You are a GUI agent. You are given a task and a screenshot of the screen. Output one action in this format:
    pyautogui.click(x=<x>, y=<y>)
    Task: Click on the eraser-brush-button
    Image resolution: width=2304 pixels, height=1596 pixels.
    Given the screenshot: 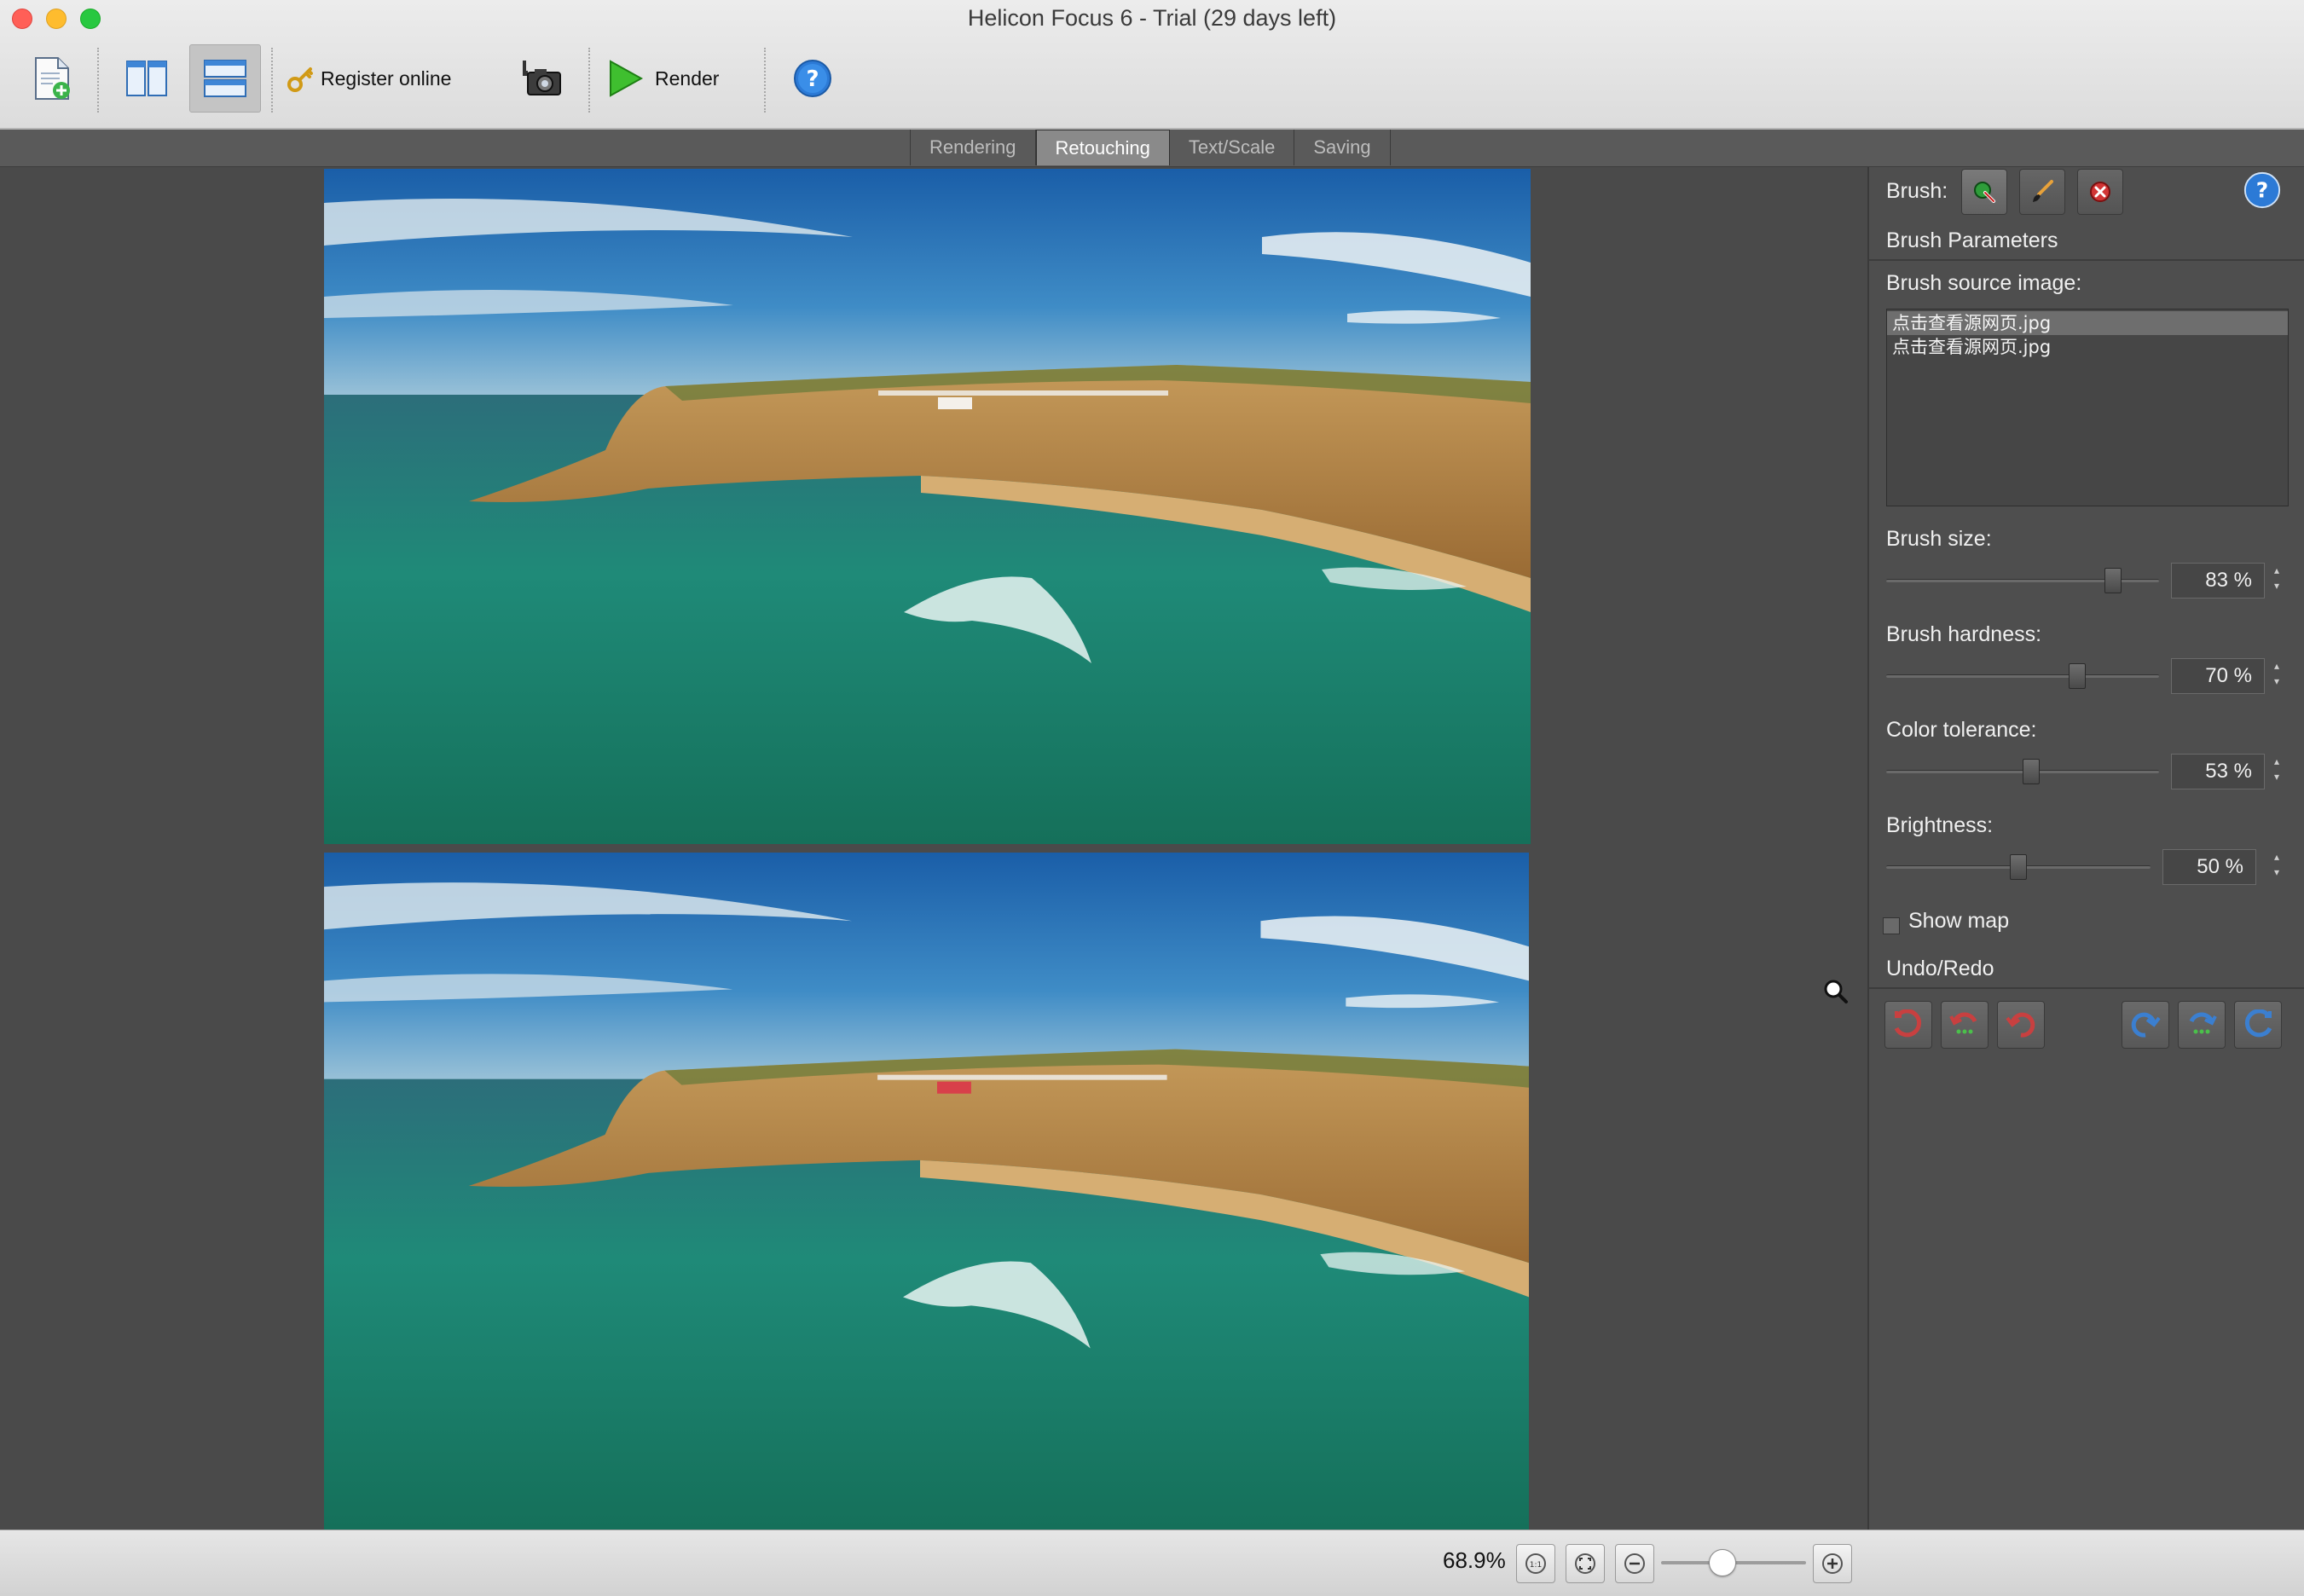 What is the action you would take?
    pyautogui.click(x=2100, y=192)
    